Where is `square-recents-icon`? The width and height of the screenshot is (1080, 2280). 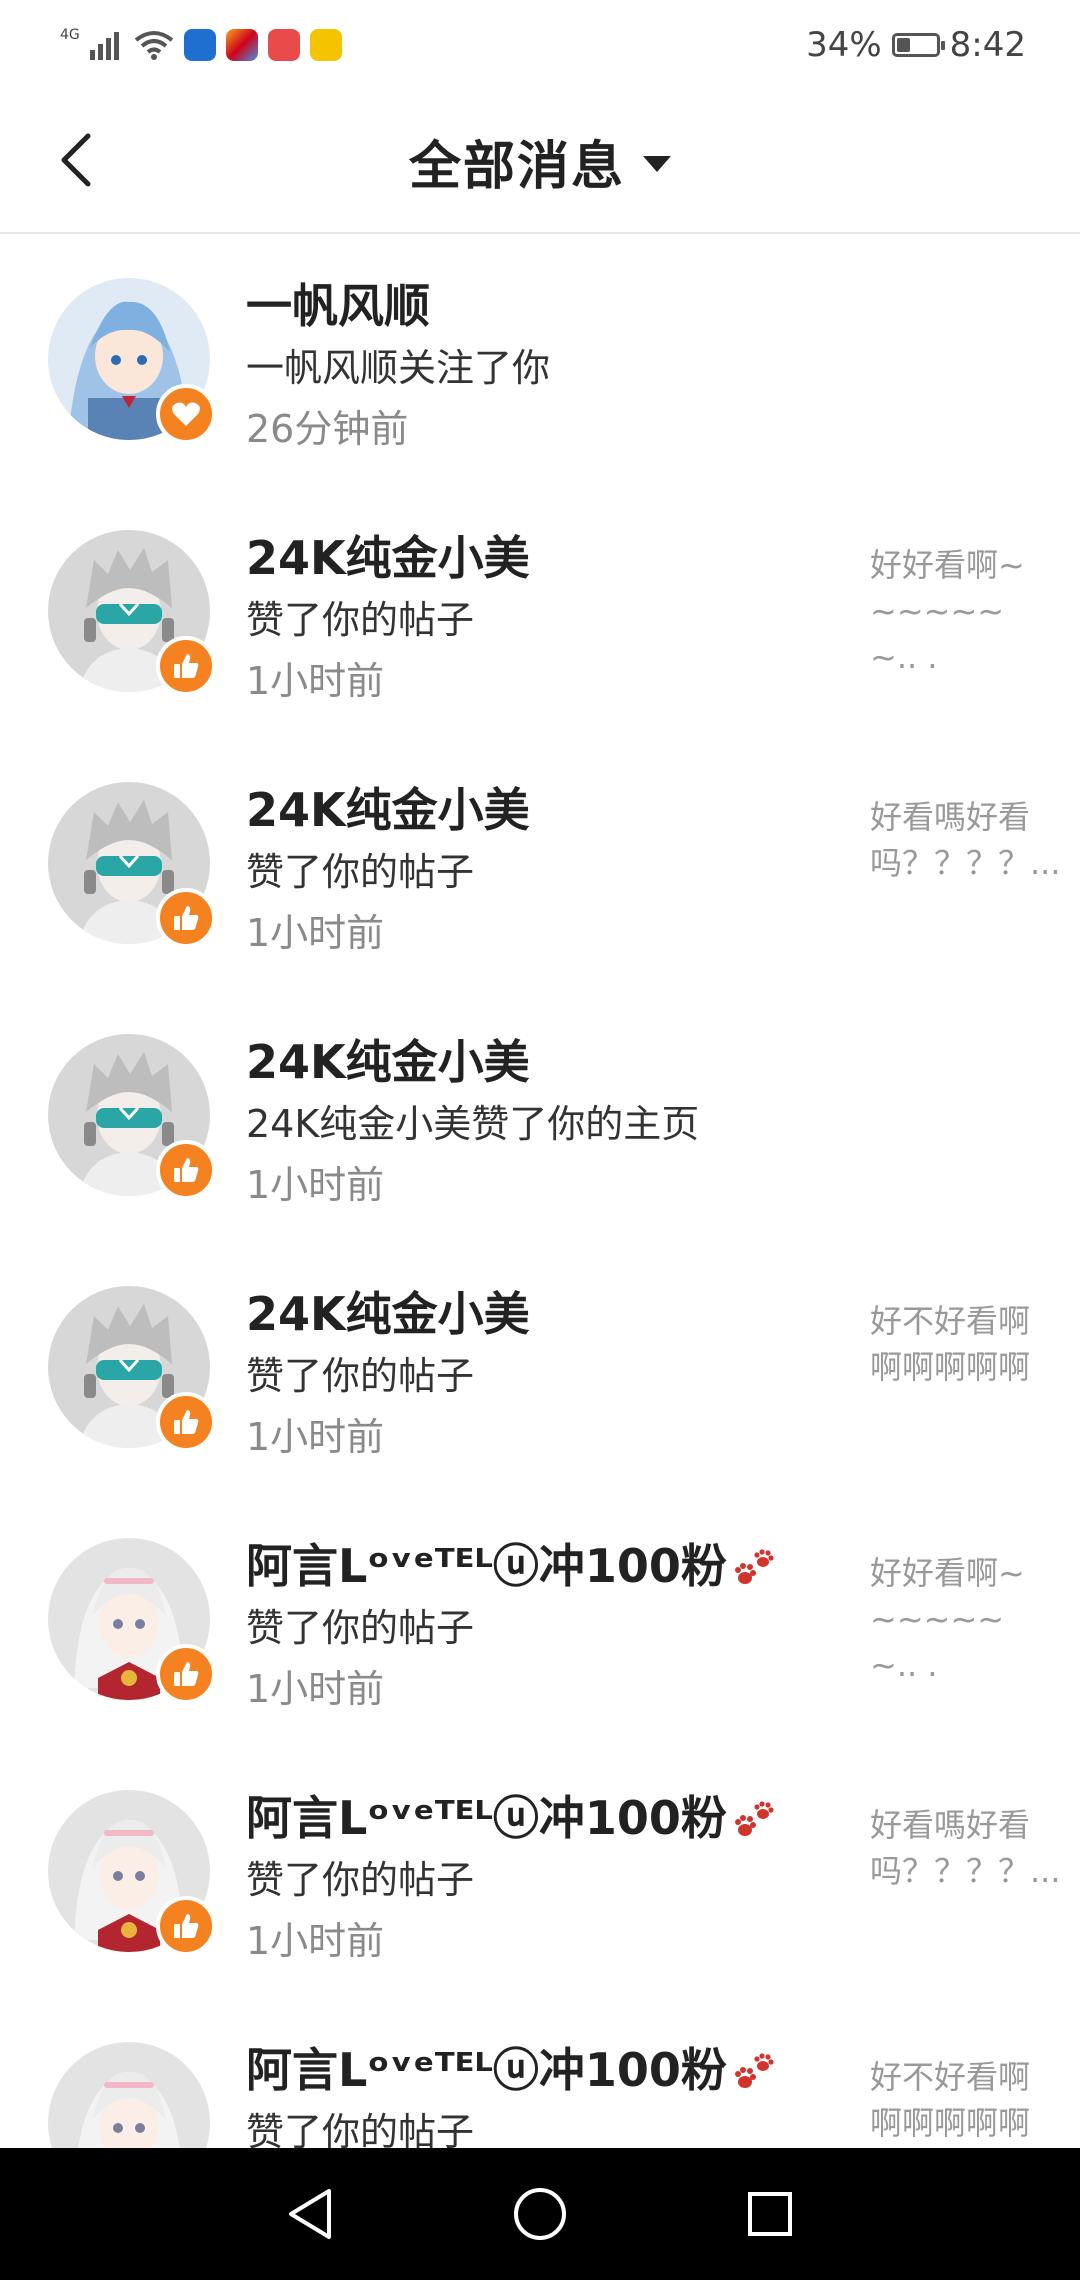
square-recents-icon is located at coordinates (770, 2214).